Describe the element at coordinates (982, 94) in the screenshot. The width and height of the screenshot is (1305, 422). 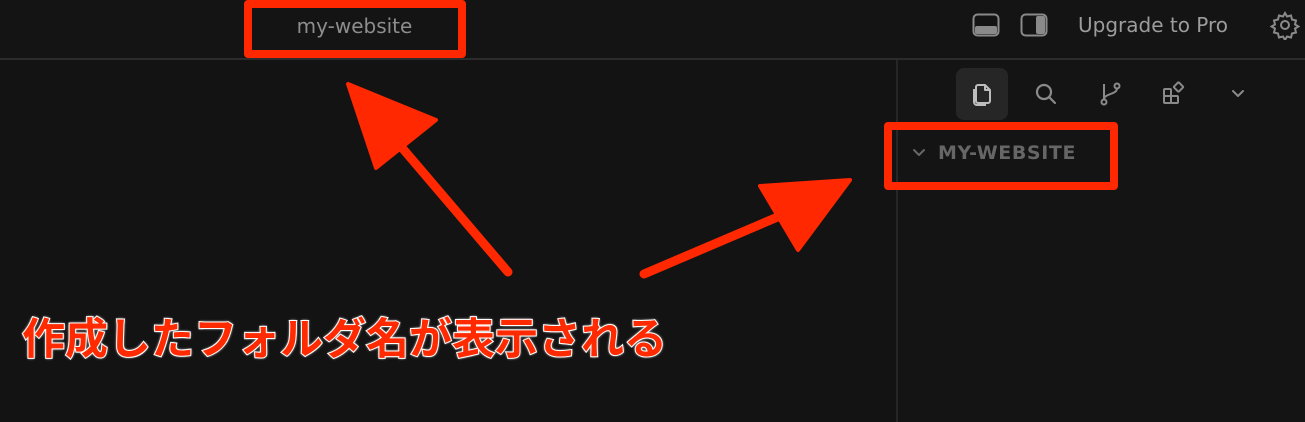
I see `files-icon` at that location.